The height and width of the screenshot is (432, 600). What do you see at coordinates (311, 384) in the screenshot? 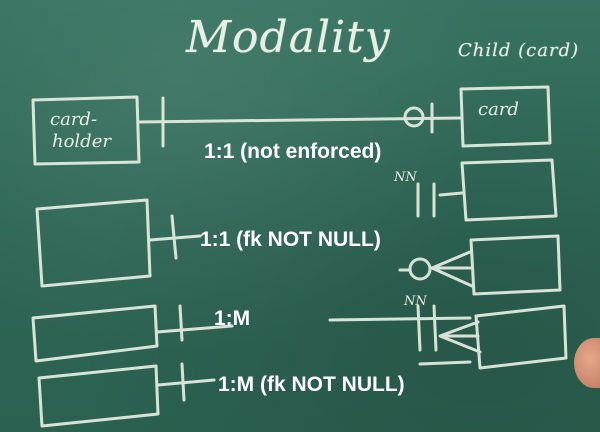
I see `caption-one-to-many-fk-not-null: 1:M (fk NOT NULL)` at bounding box center [311, 384].